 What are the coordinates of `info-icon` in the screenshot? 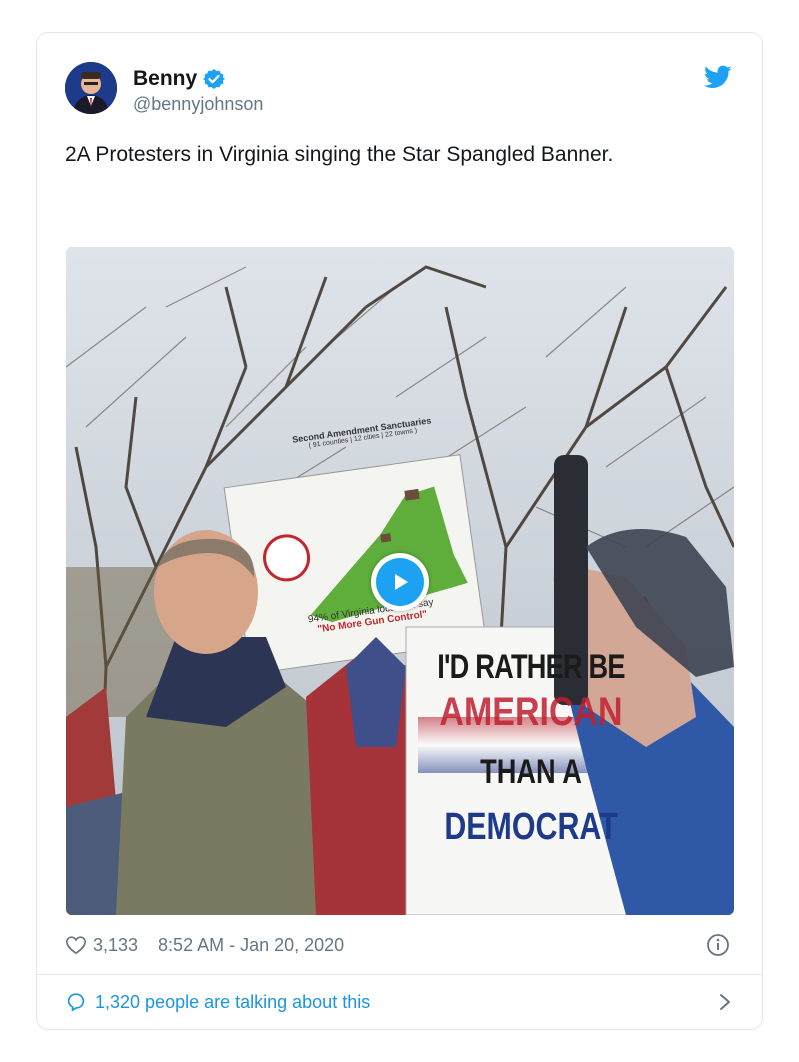 It's located at (718, 945).